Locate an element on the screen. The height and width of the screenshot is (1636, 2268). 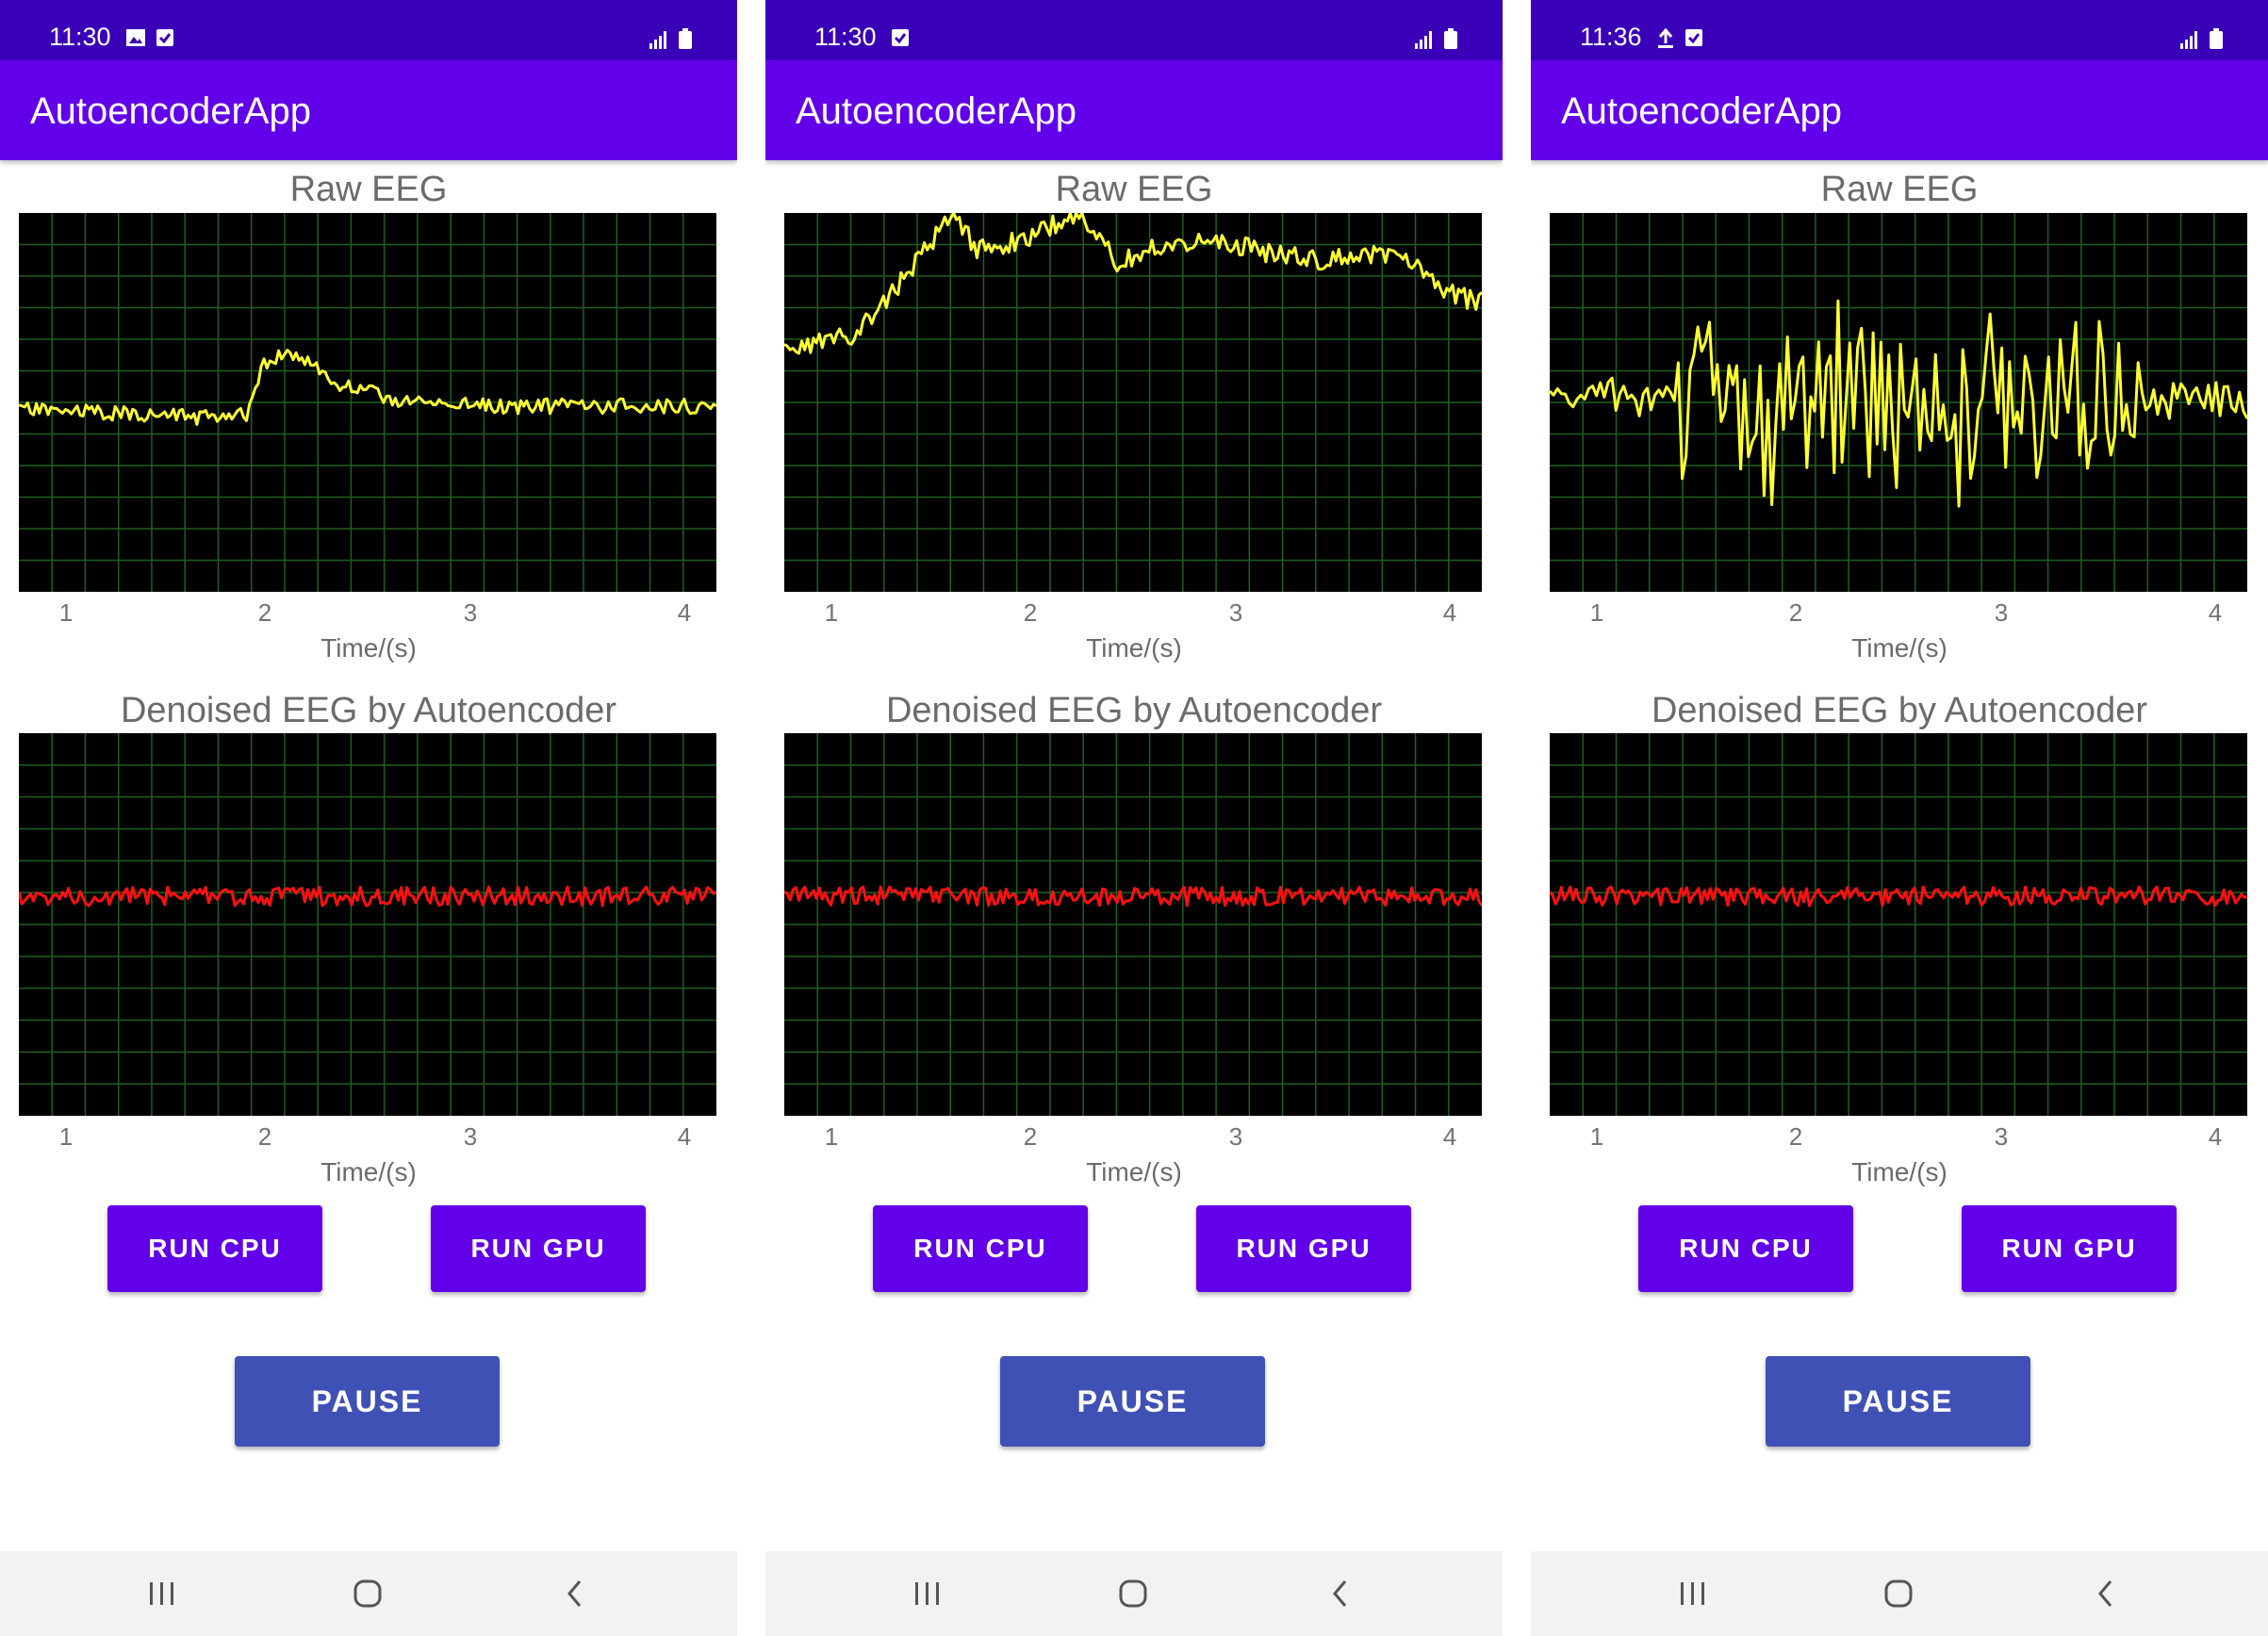
image-icon is located at coordinates (136, 40).